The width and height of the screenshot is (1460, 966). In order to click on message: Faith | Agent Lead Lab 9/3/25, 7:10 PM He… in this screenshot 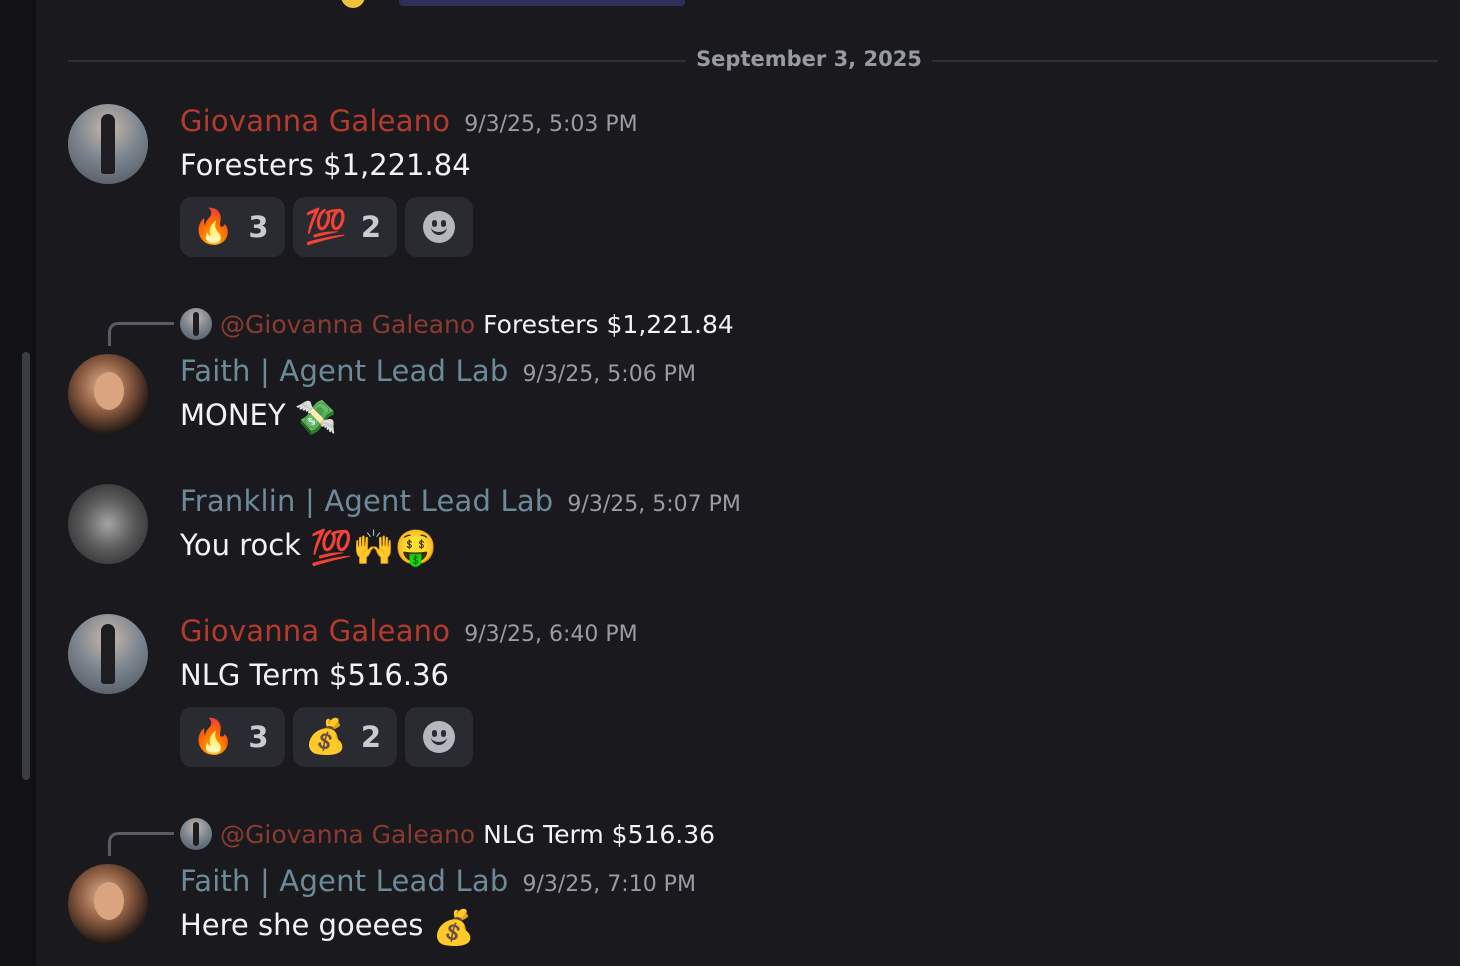, I will do `click(764, 909)`.